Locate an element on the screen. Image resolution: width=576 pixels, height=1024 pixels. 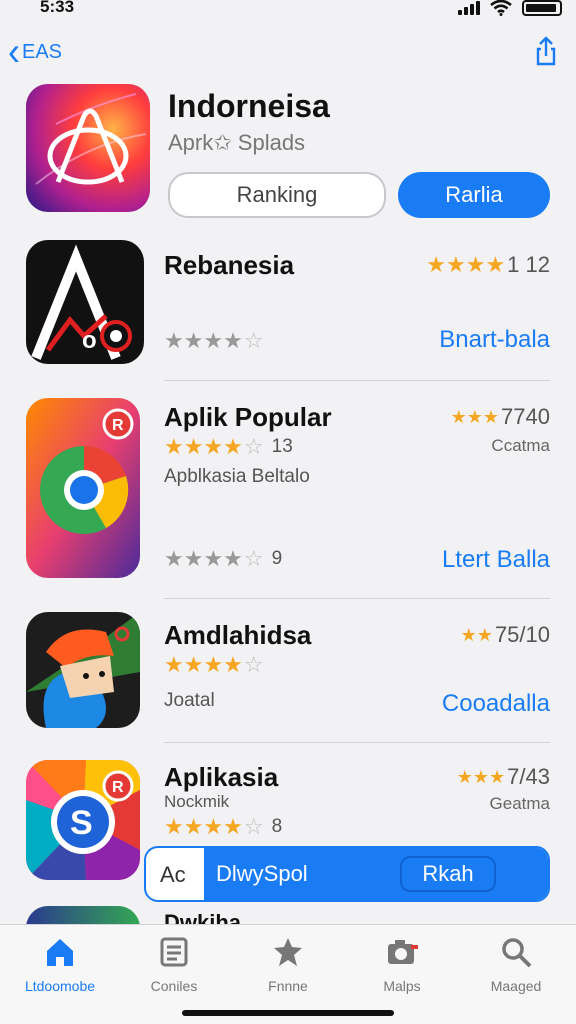
app-name: Dwkiha is located at coordinates (203, 917).